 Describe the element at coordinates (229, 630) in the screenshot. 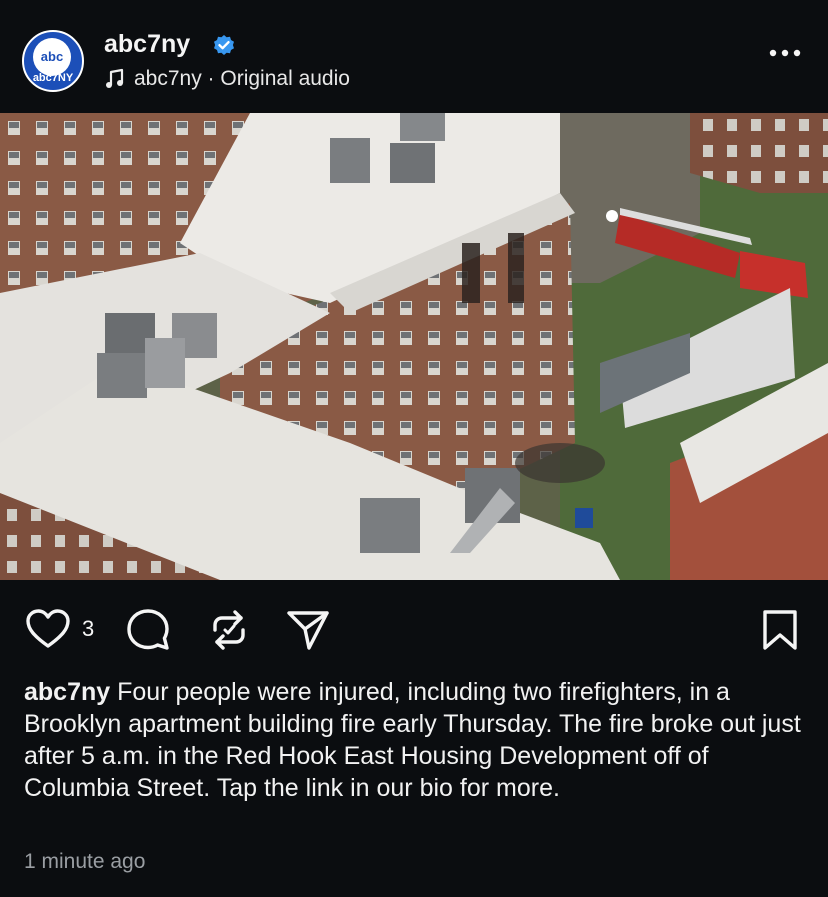

I see `repost-icon` at that location.